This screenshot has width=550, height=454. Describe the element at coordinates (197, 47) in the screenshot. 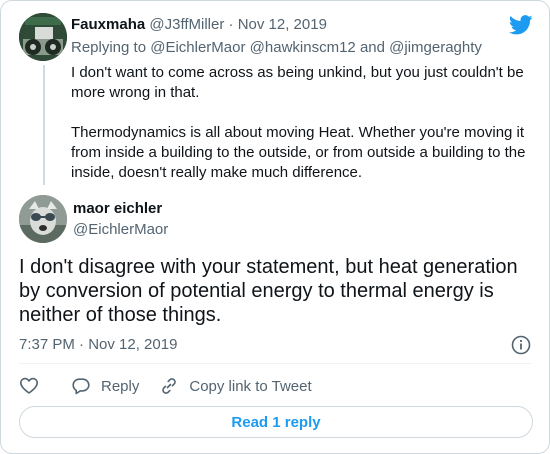

I see `replying-to-user: @EichlerMaor` at that location.